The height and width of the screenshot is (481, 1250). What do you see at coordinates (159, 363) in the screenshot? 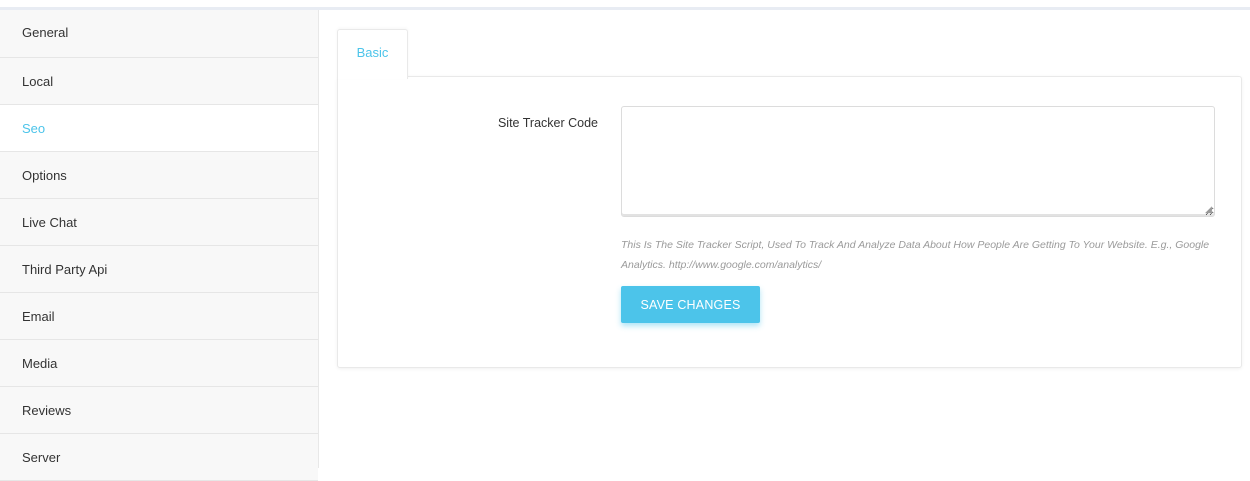
I see `sidebar-item-media: Media` at bounding box center [159, 363].